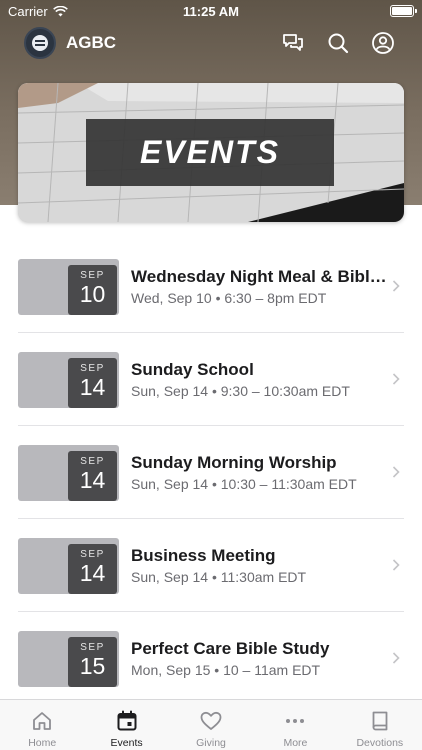  I want to click on event-title: Sunday School, so click(192, 369).